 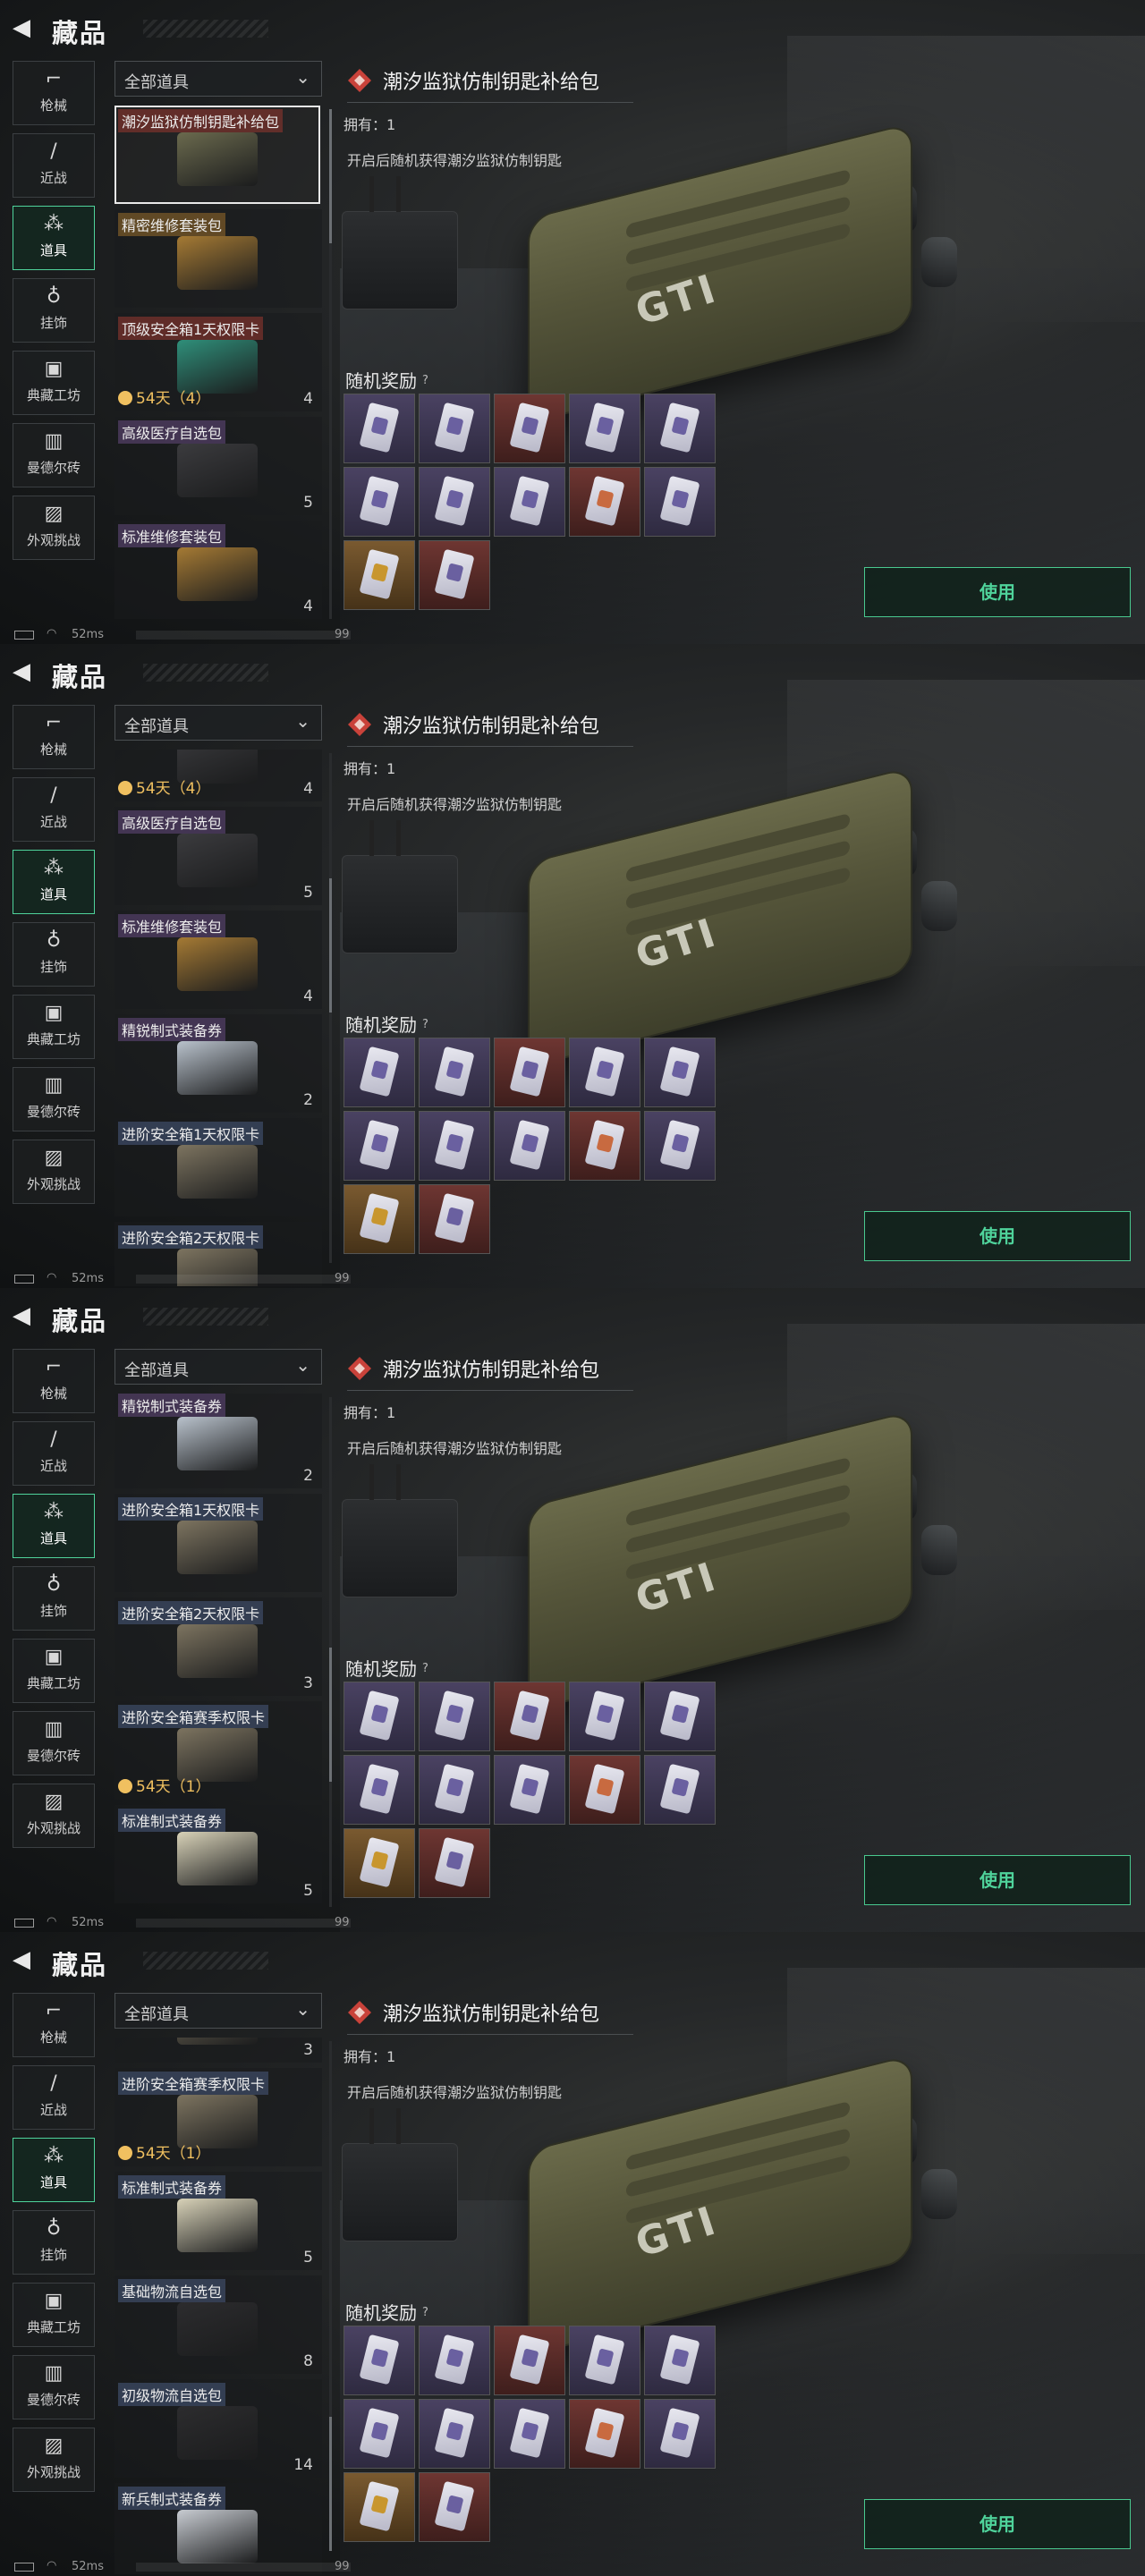 I want to click on item-card: 进阶安全箱赛季权限卡 54天（1）, so click(x=218, y=2117).